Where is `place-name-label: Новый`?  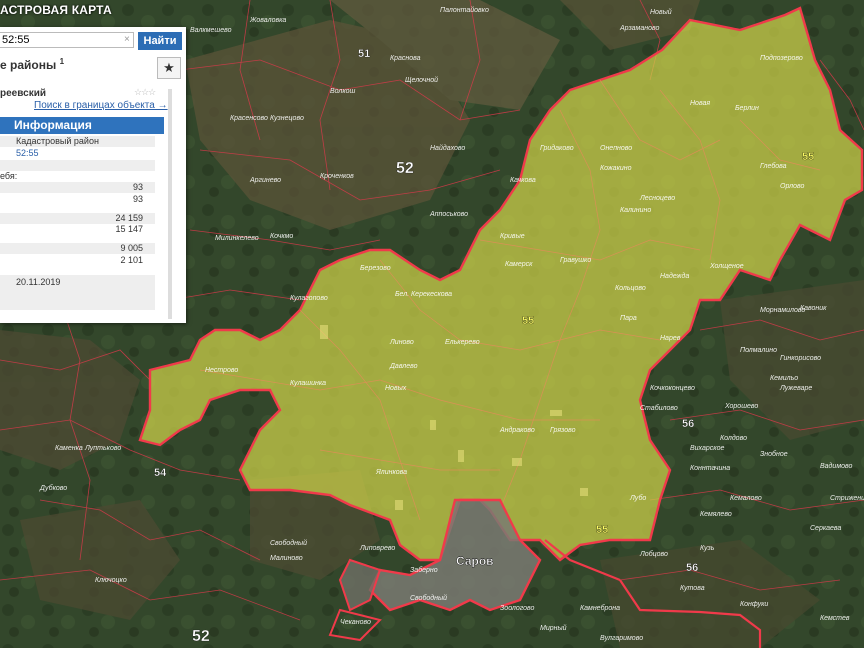
place-name-label: Новый is located at coordinates (661, 12).